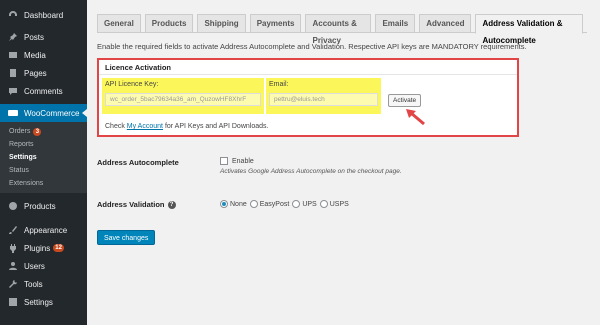 Image resolution: width=600 pixels, height=325 pixels. What do you see at coordinates (12, 113) in the screenshot?
I see `woocommerce-icon` at bounding box center [12, 113].